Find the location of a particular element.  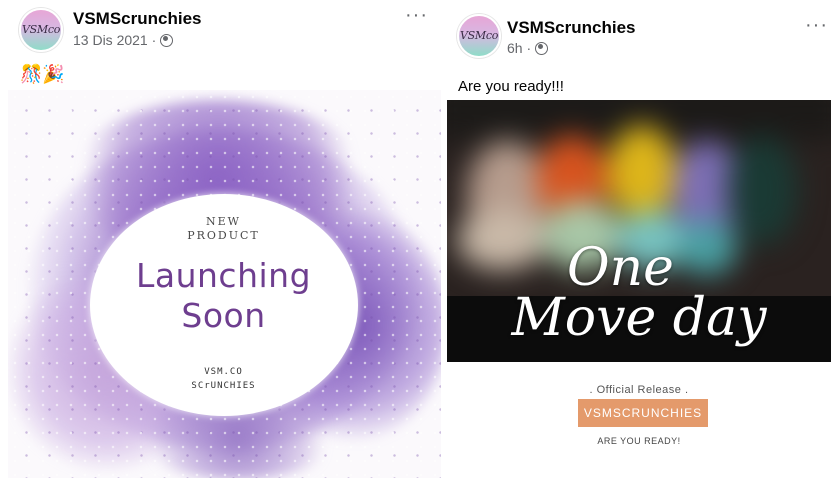

image-script-move-day: Move day is located at coordinates (639, 318).